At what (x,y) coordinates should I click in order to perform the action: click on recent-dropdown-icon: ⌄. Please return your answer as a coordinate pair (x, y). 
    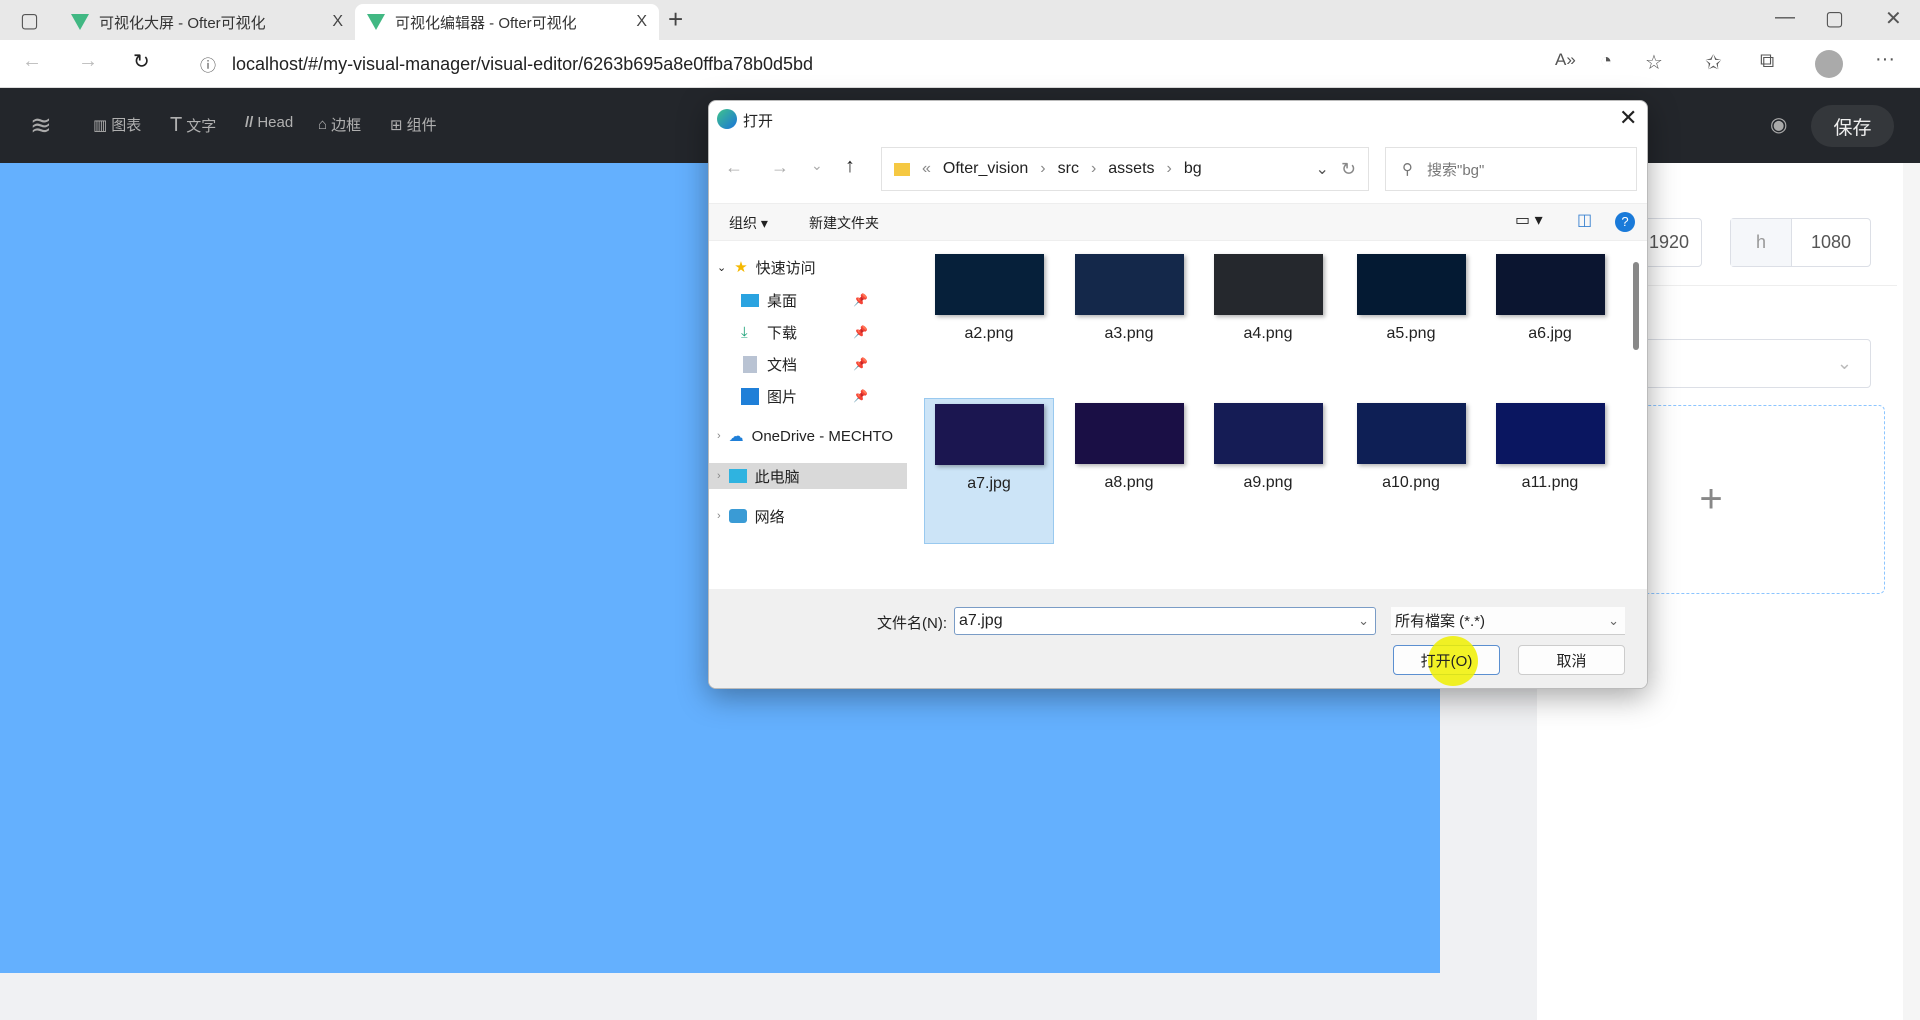
    Looking at the image, I should click on (817, 165).